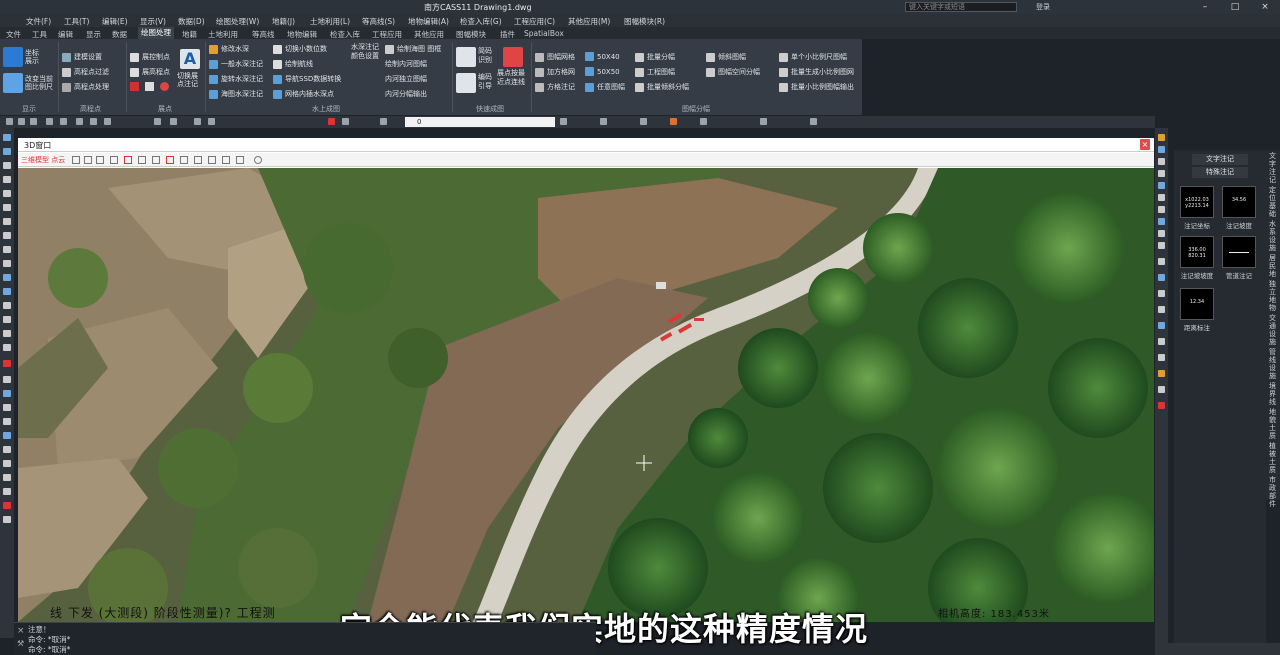 The image size is (1280, 655). I want to click on vertical-tab: 植被土质, so click(1273, 458).